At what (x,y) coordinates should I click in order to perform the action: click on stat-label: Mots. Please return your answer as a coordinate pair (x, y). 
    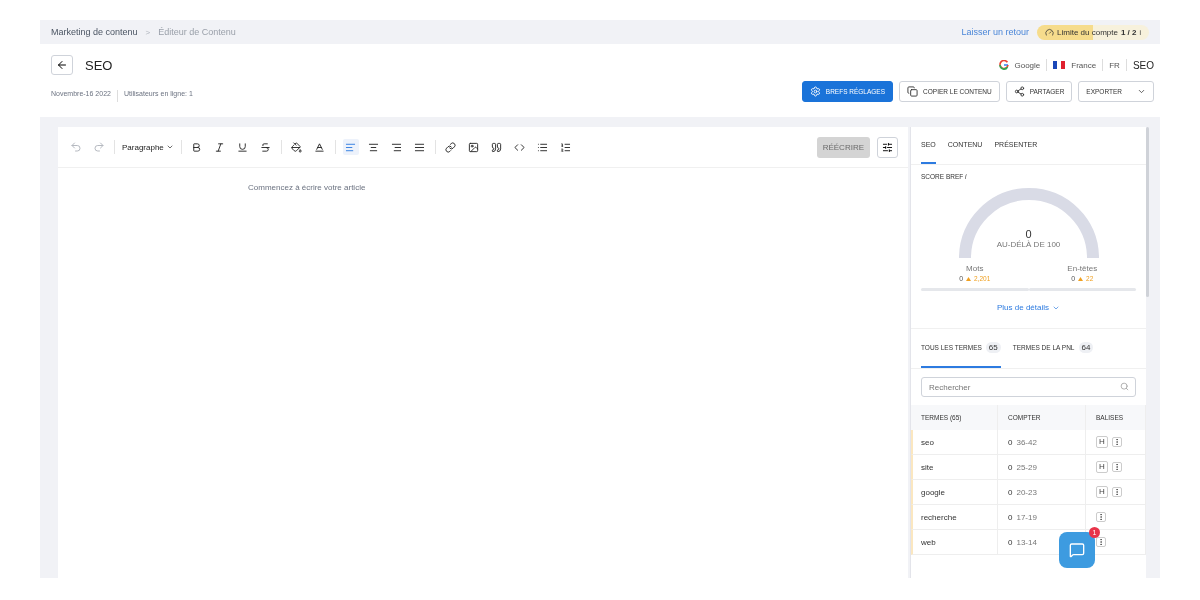
    Looking at the image, I should click on (975, 268).